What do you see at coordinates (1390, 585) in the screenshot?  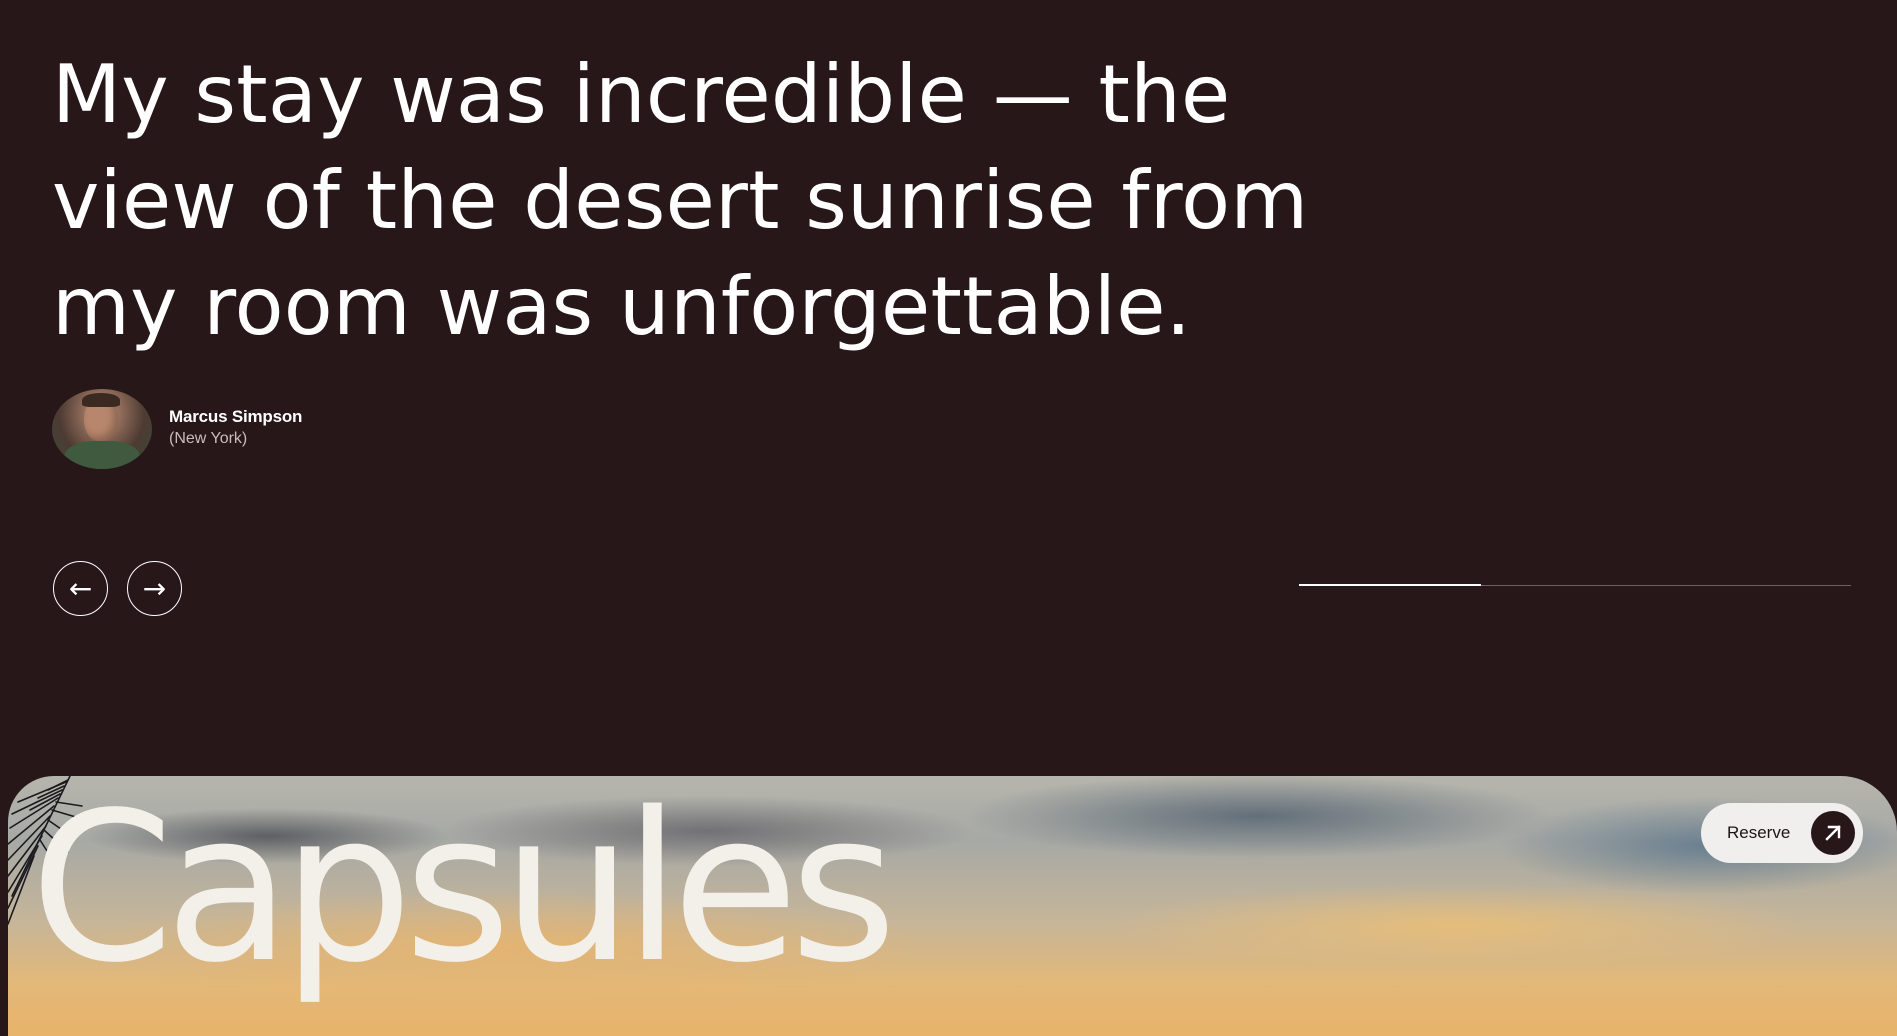 I see `carousel-progress-fill` at bounding box center [1390, 585].